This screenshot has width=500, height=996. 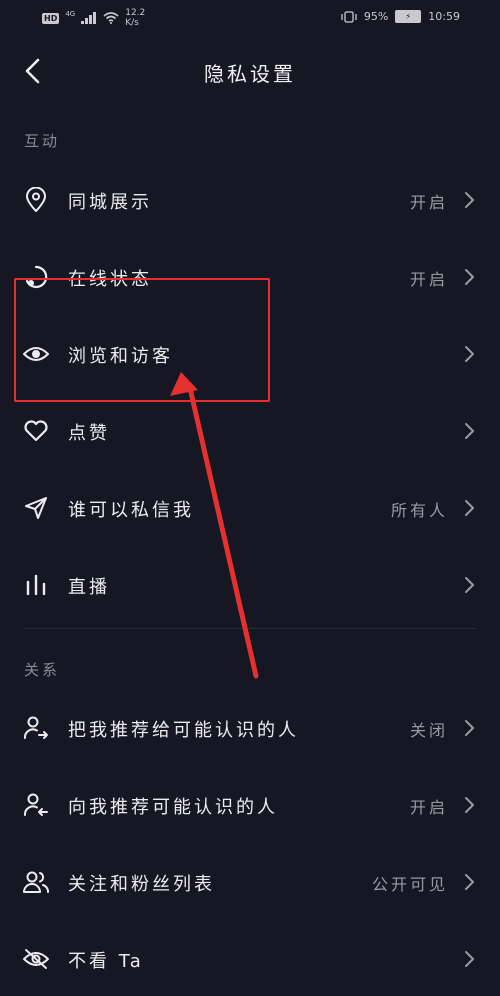 I want to click on status-left: HD 4G 12.2 K/s, so click(x=93, y=18).